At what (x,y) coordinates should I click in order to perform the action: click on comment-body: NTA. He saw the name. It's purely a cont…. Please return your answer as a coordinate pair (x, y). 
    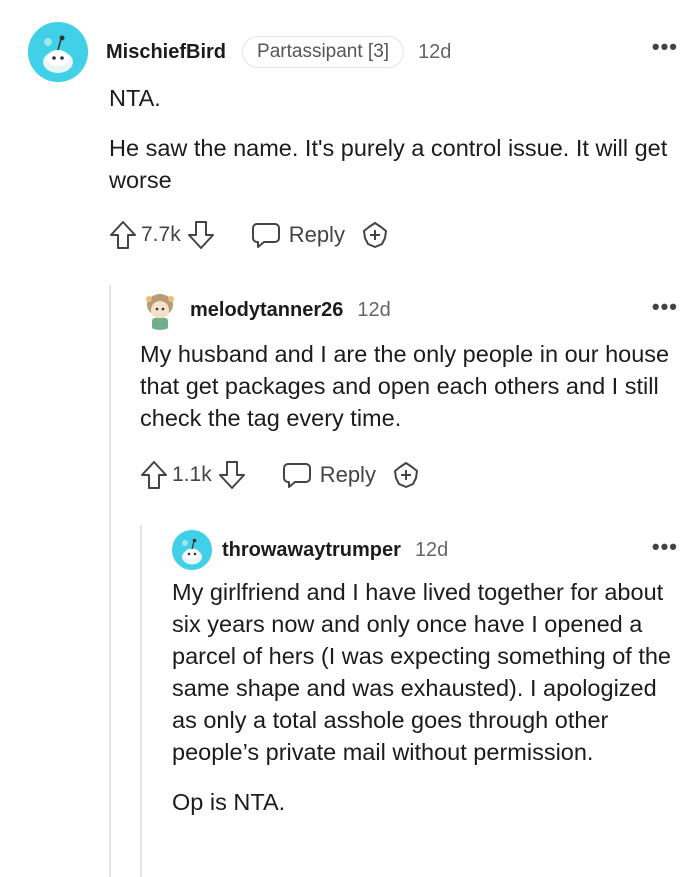
    Looking at the image, I should click on (394, 139).